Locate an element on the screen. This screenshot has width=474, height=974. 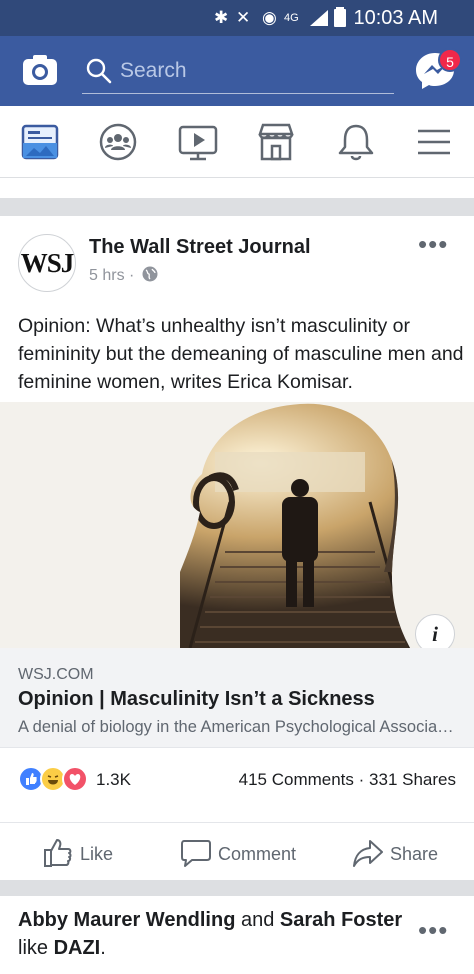
tab-groups is located at coordinates (118, 142).